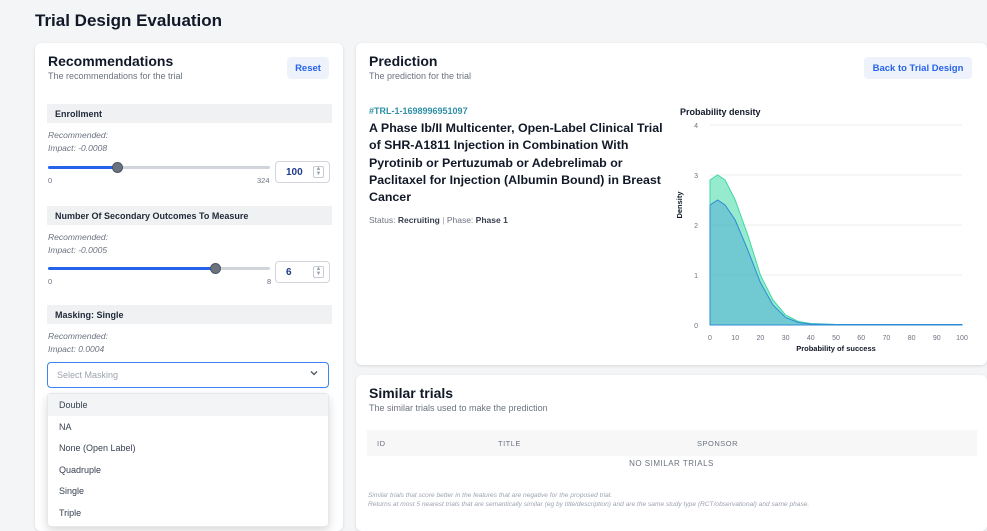 This screenshot has width=987, height=531. What do you see at coordinates (318, 272) in the screenshot?
I see `secondary-outcomes-stepper-icon: ▲ ▼` at bounding box center [318, 272].